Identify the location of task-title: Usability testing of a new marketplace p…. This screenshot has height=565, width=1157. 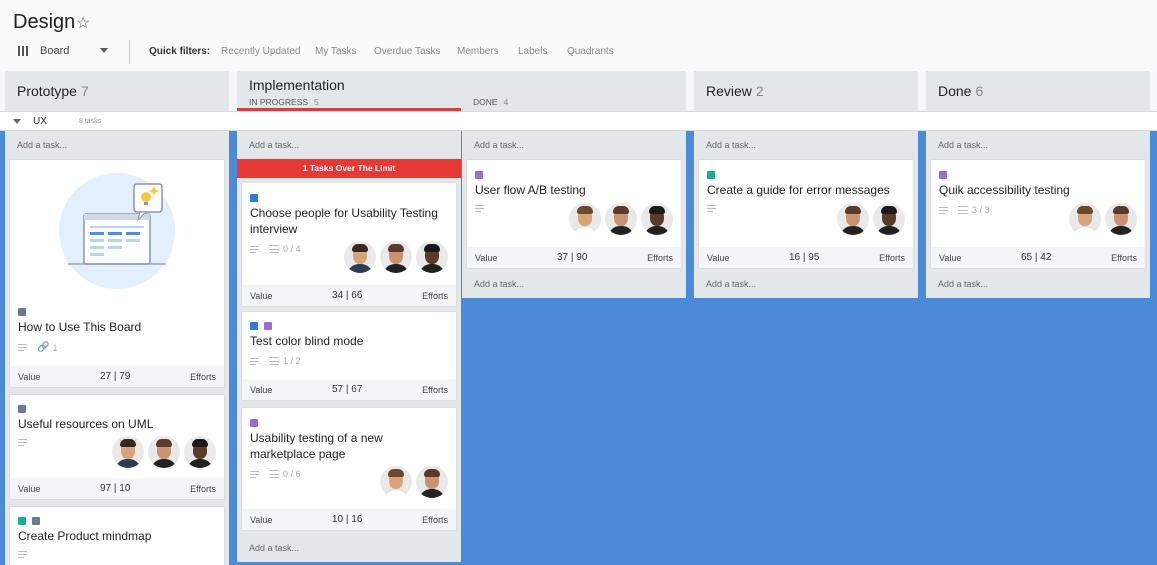
(316, 446).